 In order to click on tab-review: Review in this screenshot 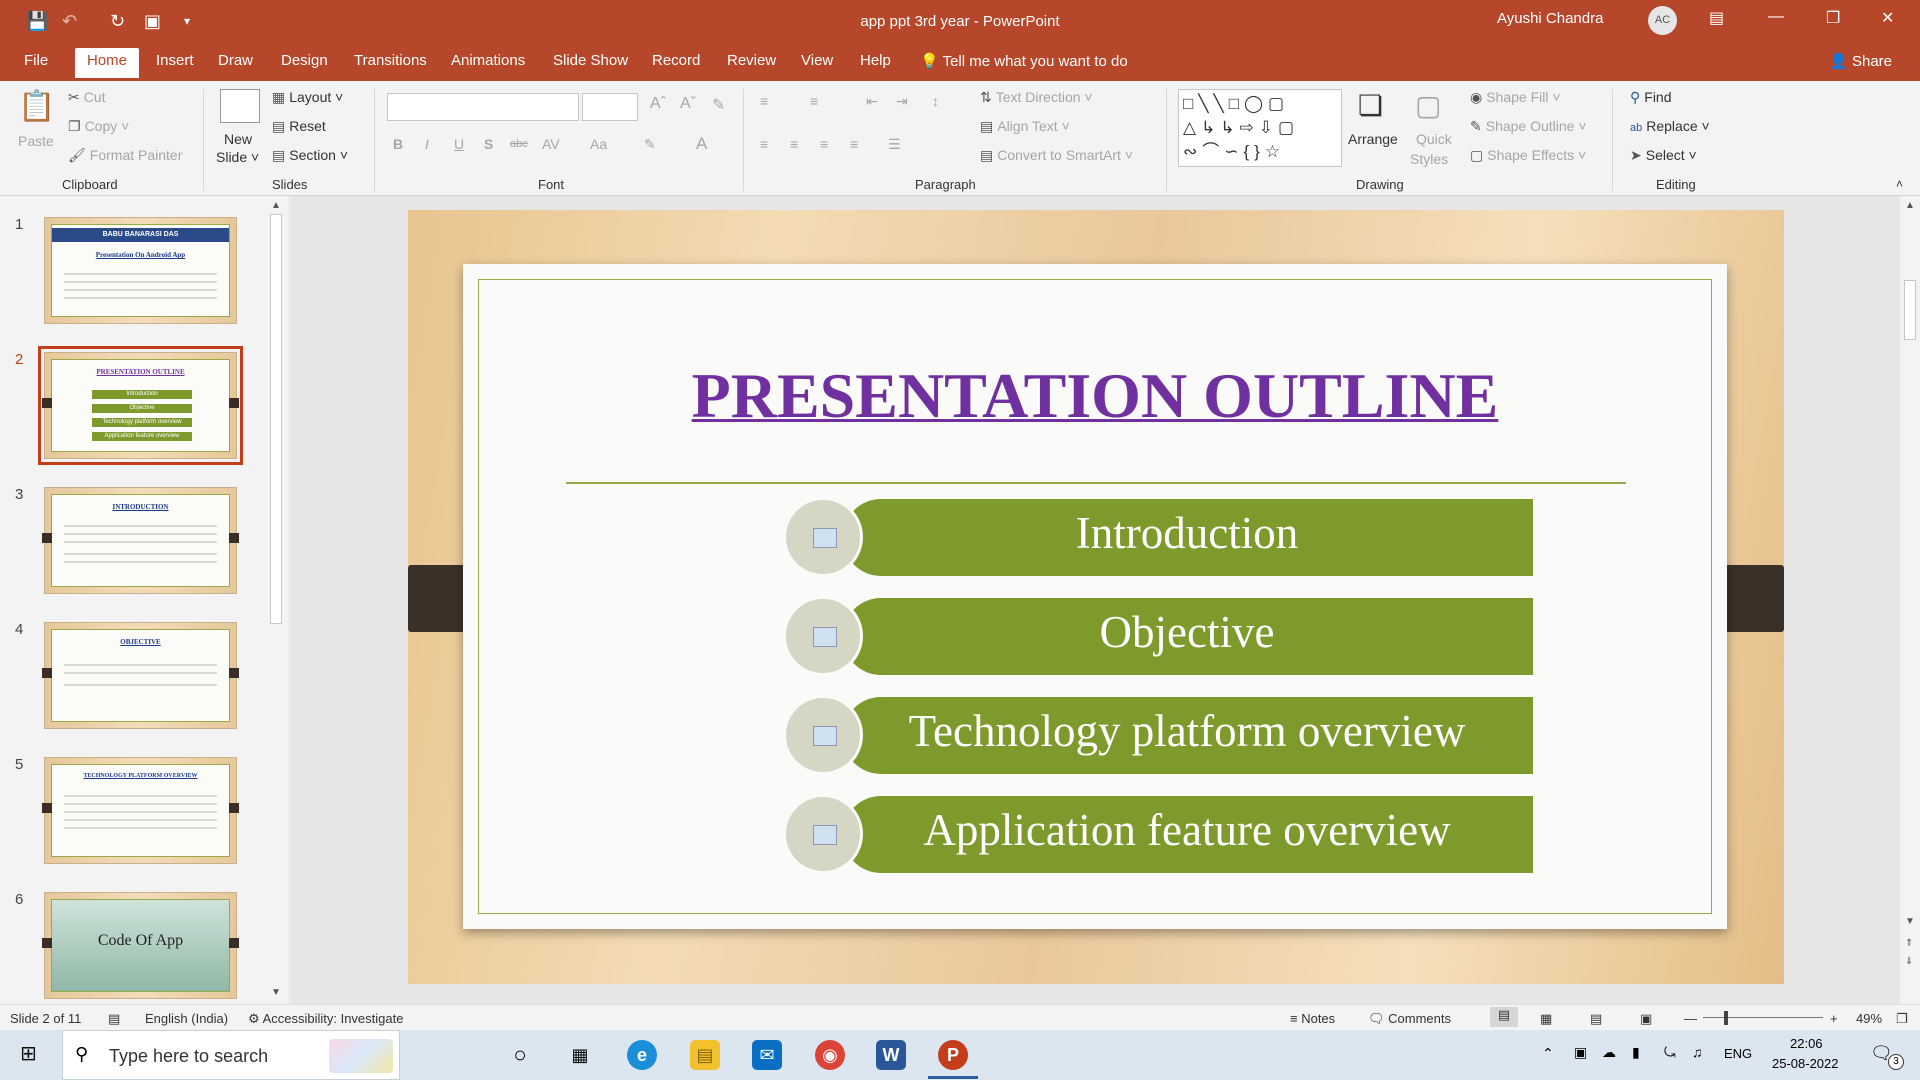, I will do `click(751, 60)`.